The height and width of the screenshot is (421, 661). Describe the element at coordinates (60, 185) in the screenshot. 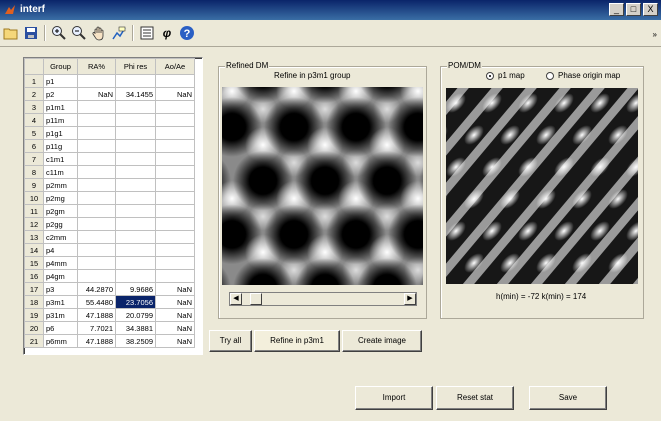

I see `table-cell: p2mm` at that location.